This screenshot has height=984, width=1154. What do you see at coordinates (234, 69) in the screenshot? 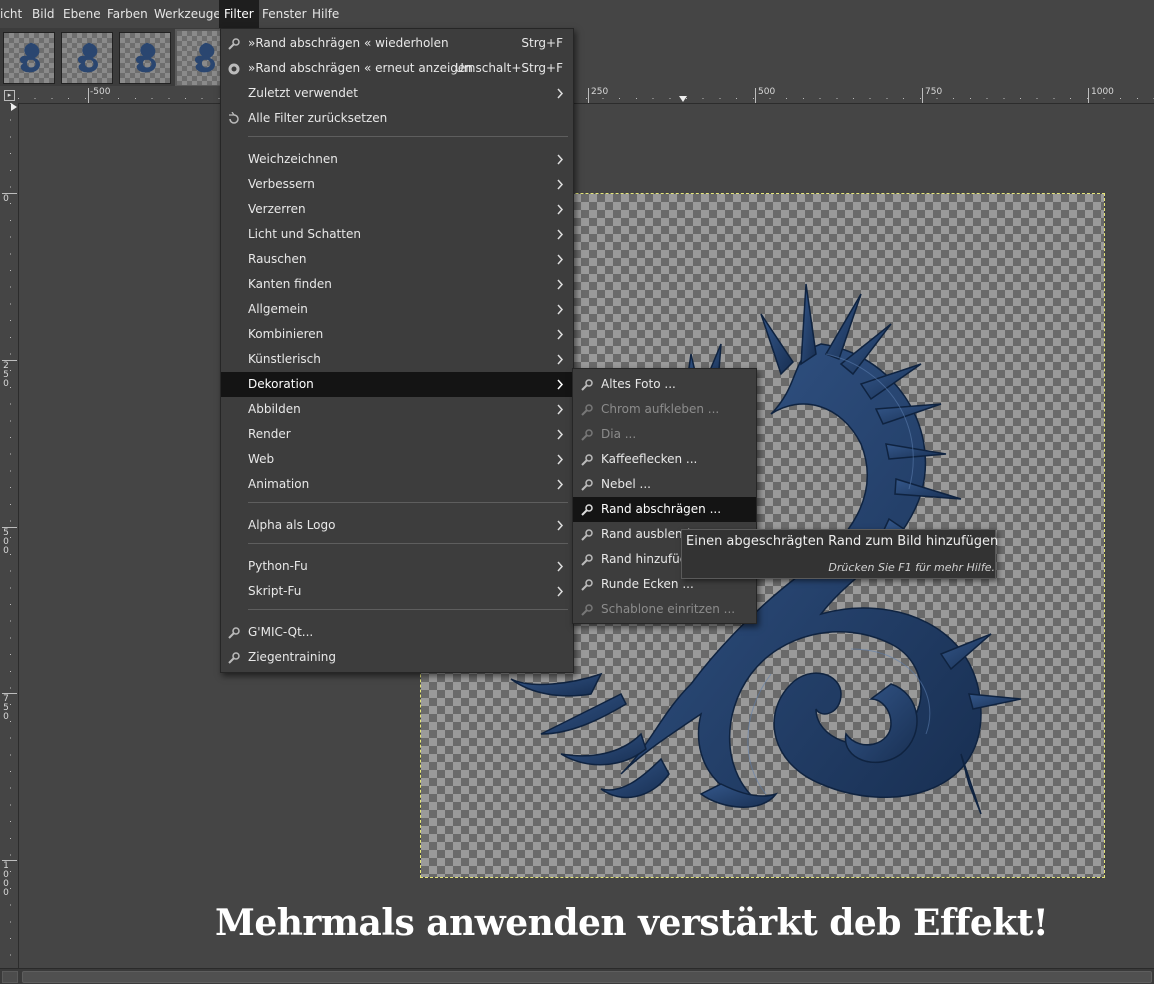
I see `reshow-icon` at bounding box center [234, 69].